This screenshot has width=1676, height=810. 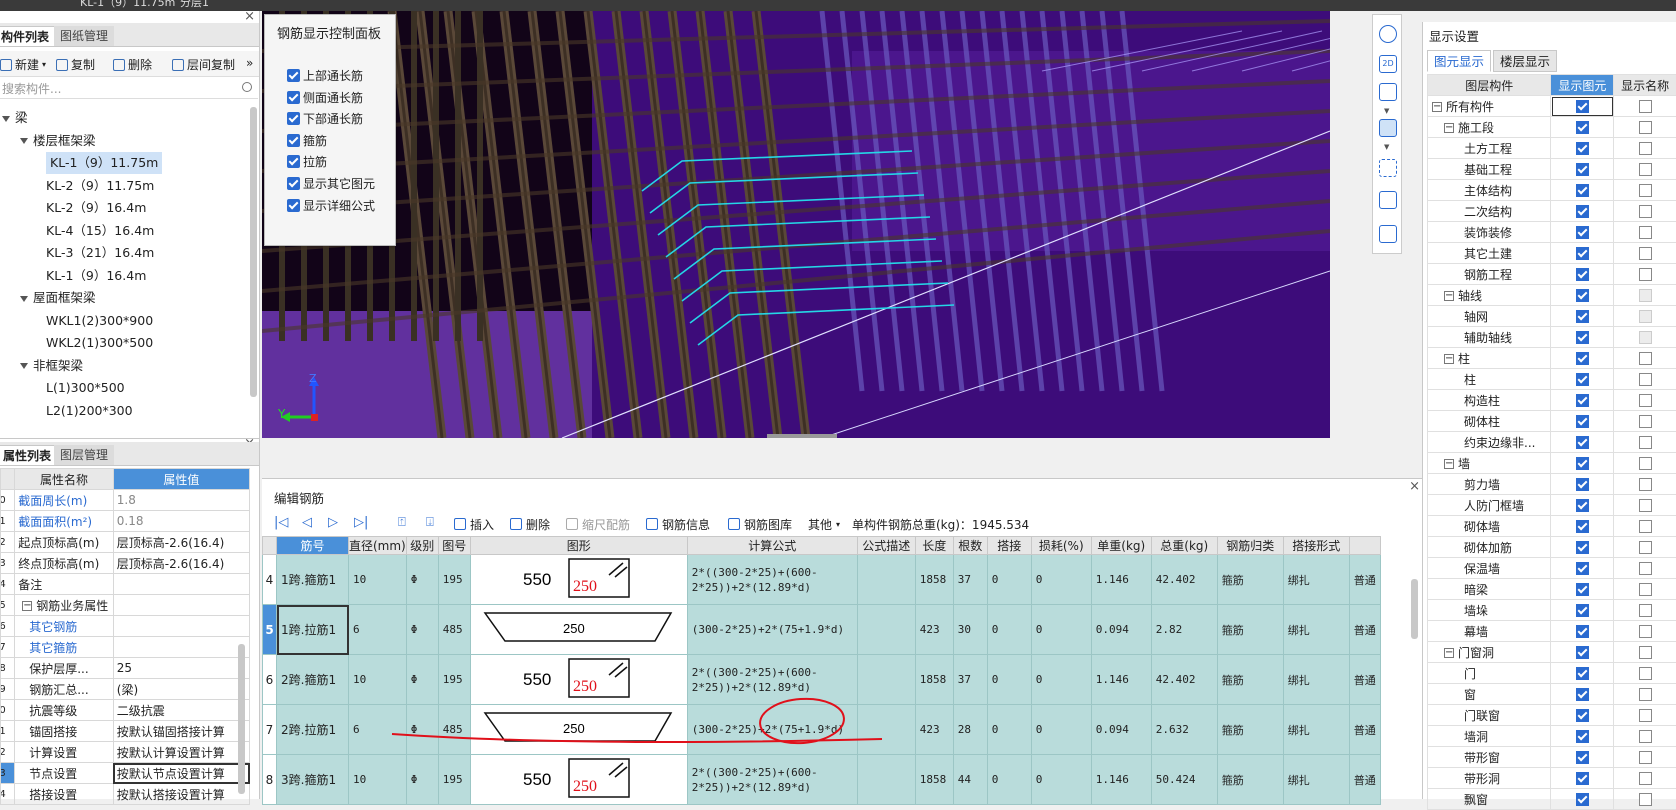 What do you see at coordinates (132, 64) in the screenshot?
I see `delete-button: 删除` at bounding box center [132, 64].